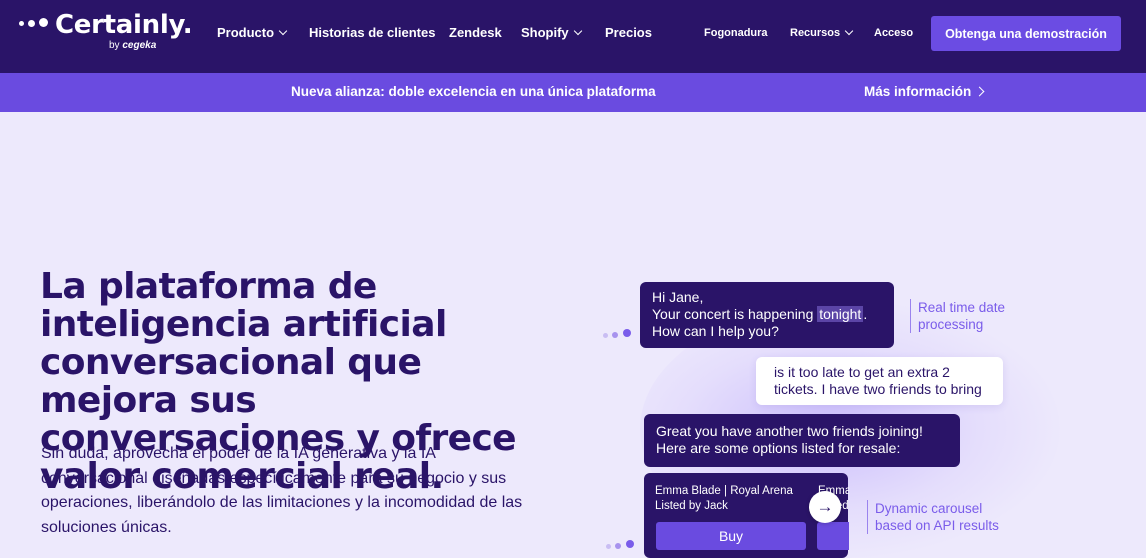 Image resolution: width=1146 pixels, height=558 pixels. What do you see at coordinates (724, 491) in the screenshot?
I see `card-title: Emma Blade | Royal Arena` at bounding box center [724, 491].